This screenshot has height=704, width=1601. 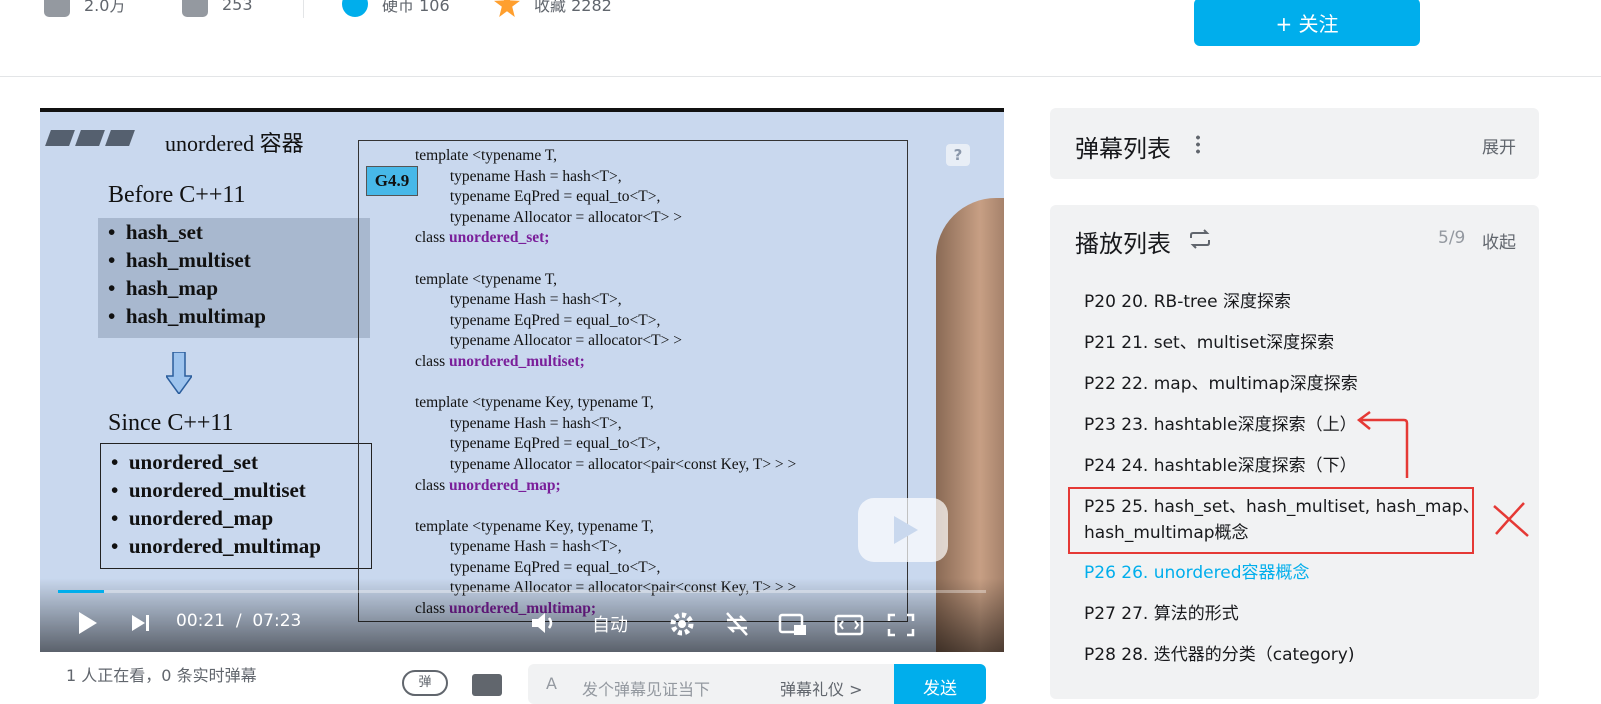 What do you see at coordinates (1198, 144) in the screenshot?
I see `more-options-icon` at bounding box center [1198, 144].